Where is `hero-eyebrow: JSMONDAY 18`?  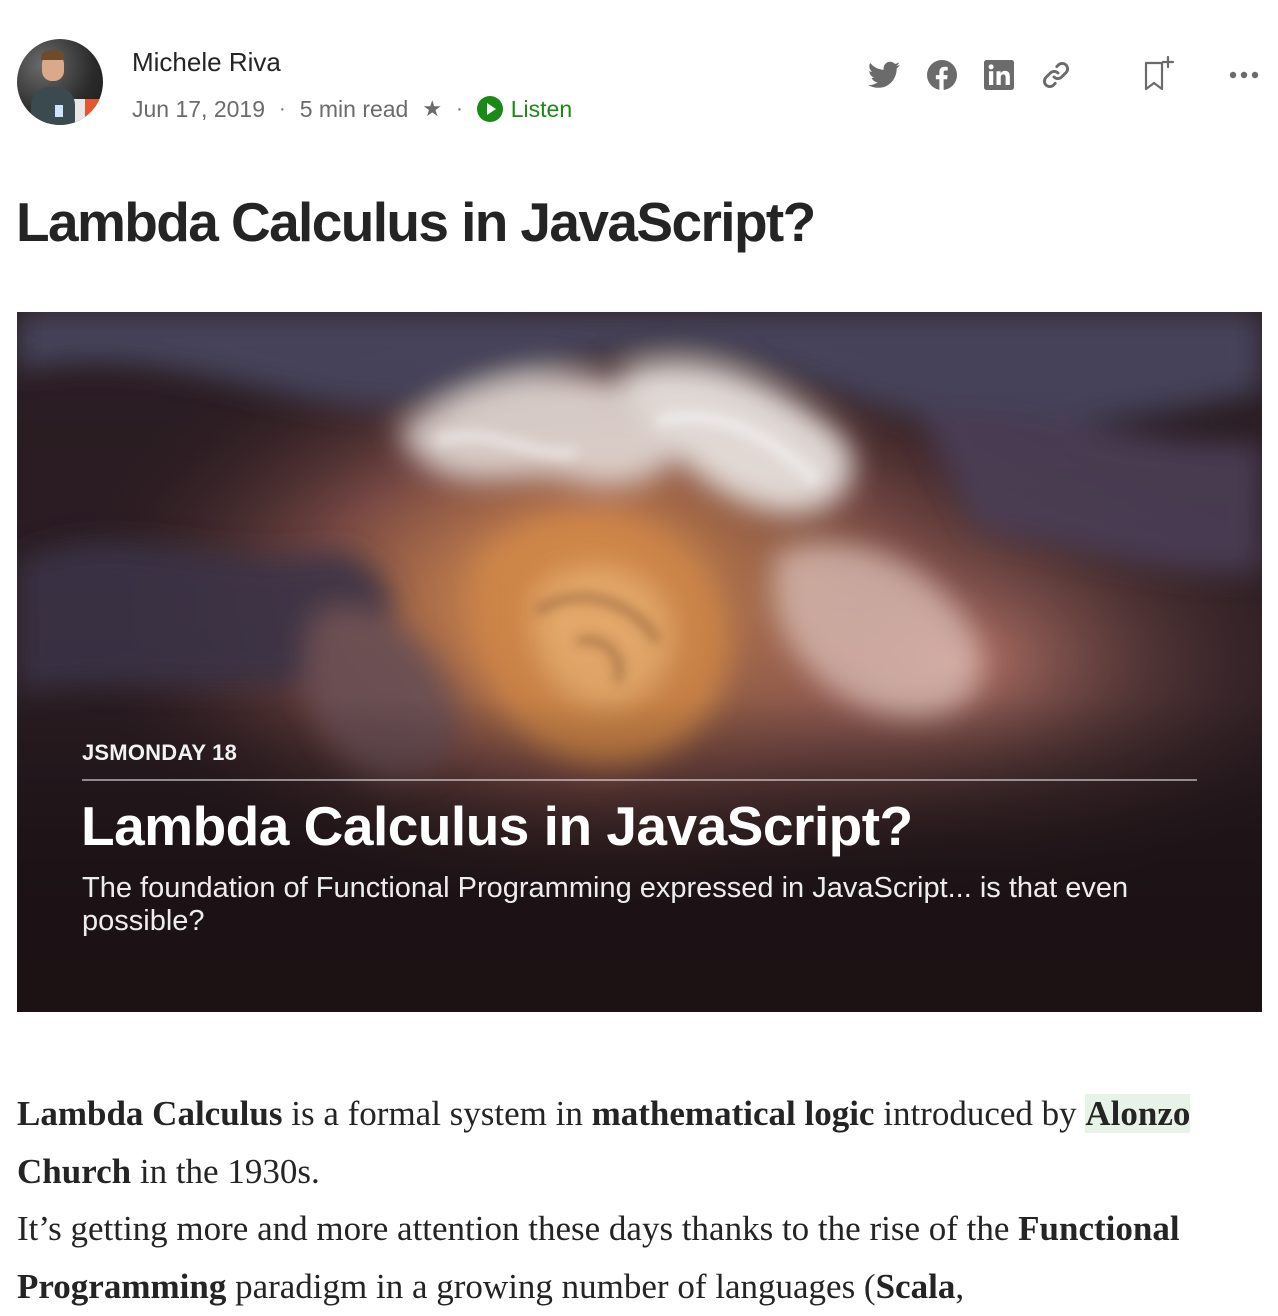 hero-eyebrow: JSMONDAY 18 is located at coordinates (160, 752).